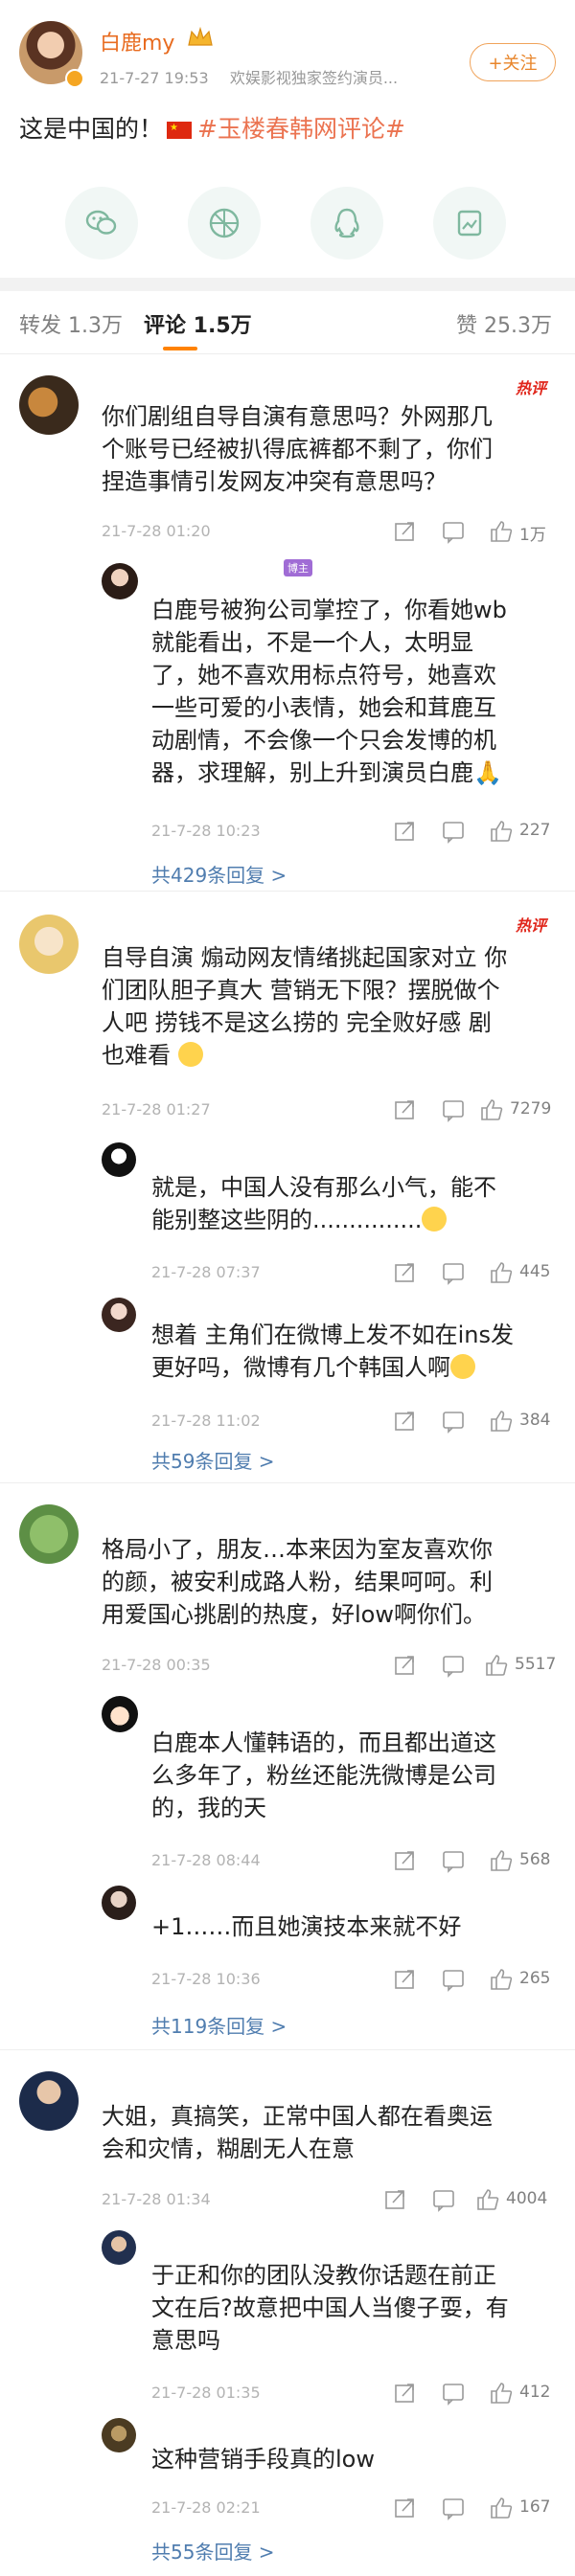 This screenshot has height=2576, width=575. Describe the element at coordinates (156, 1665) in the screenshot. I see `comment-time: 21-7-28 00:35` at that location.